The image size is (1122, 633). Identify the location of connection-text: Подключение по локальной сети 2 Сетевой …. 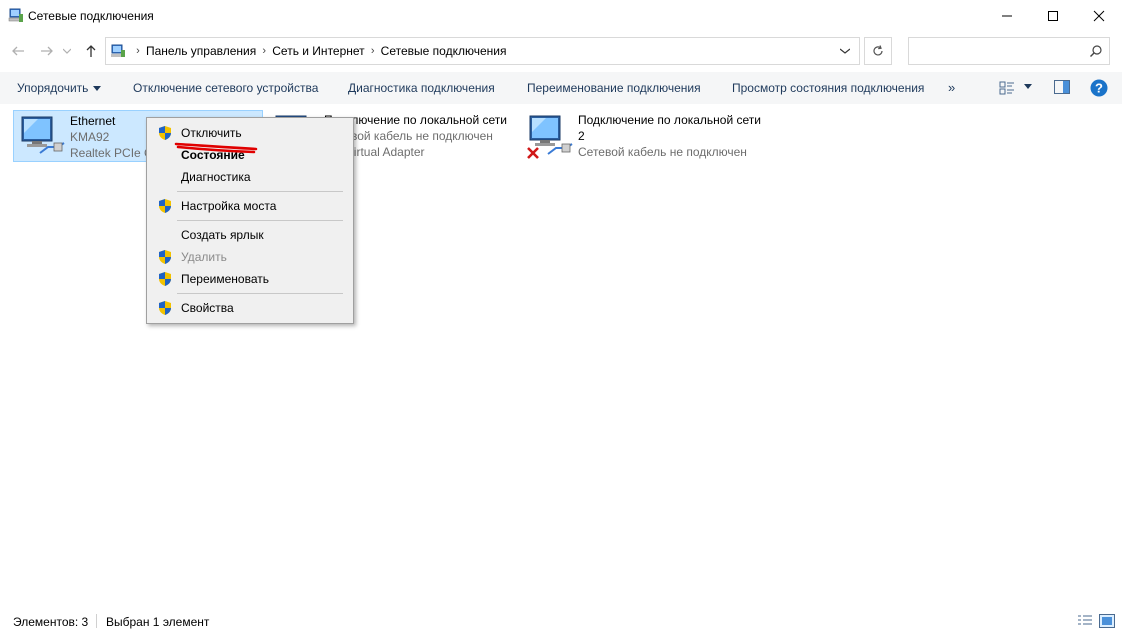
(669, 136).